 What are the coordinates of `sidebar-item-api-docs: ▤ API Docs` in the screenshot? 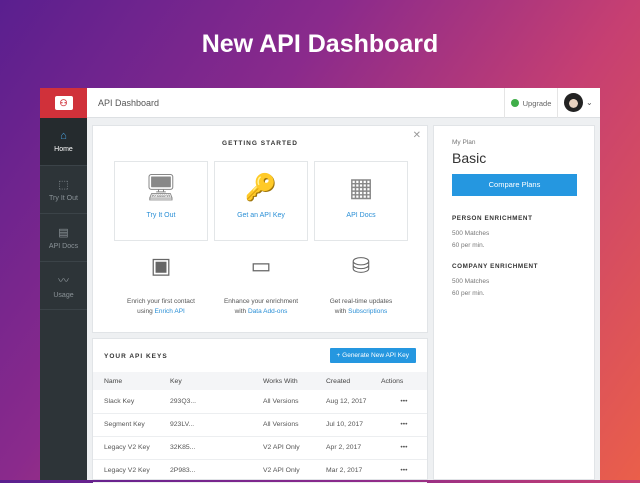 It's located at (63, 238).